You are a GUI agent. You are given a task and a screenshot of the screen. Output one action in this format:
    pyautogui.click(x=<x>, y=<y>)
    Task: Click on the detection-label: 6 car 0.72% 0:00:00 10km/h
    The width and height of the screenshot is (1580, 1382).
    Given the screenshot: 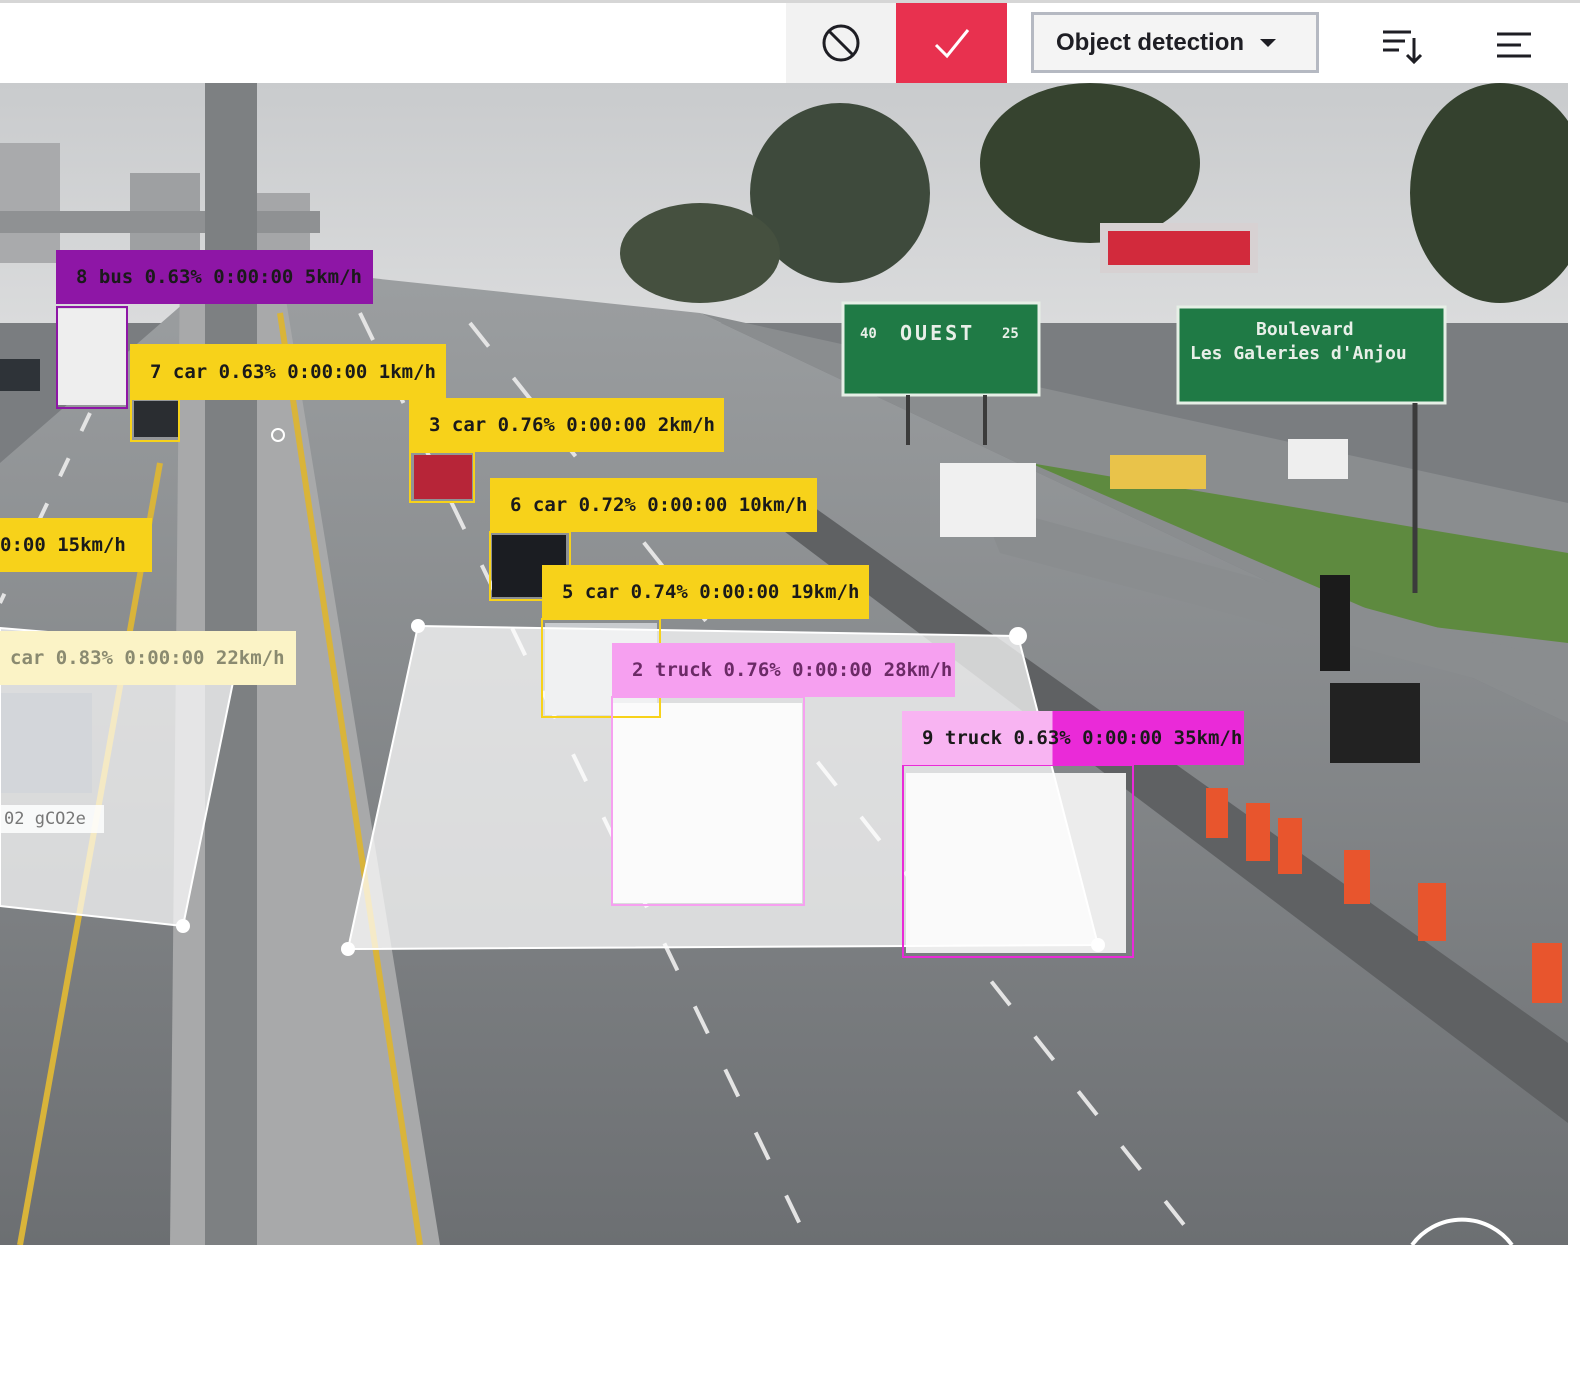 What is the action you would take?
    pyautogui.click(x=653, y=505)
    